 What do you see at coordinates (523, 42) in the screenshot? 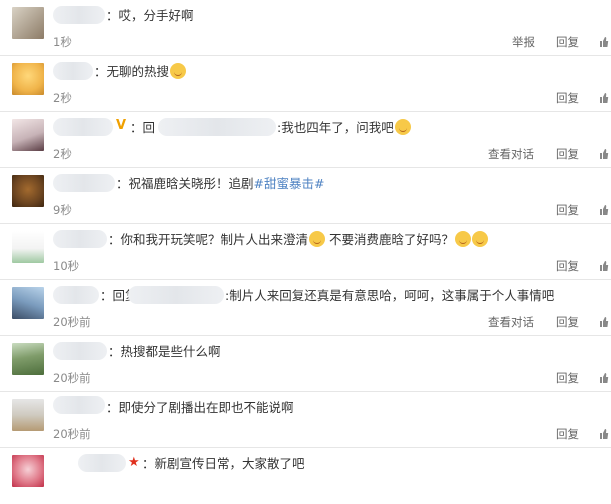
I see `report-button: 举报` at bounding box center [523, 42].